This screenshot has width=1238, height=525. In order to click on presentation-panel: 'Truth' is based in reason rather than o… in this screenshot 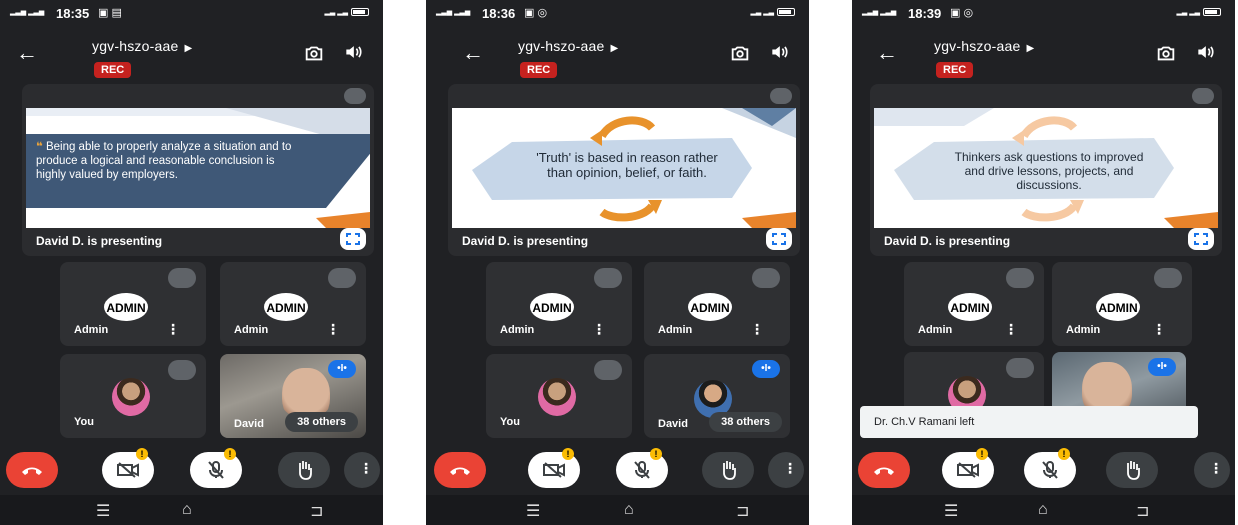, I will do `click(624, 170)`.